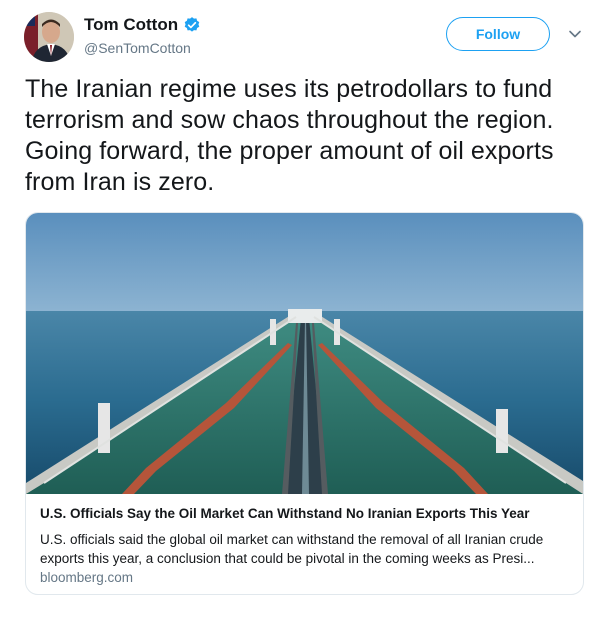 This screenshot has height=617, width=603. What do you see at coordinates (192, 24) in the screenshot?
I see `verified-badge-icon` at bounding box center [192, 24].